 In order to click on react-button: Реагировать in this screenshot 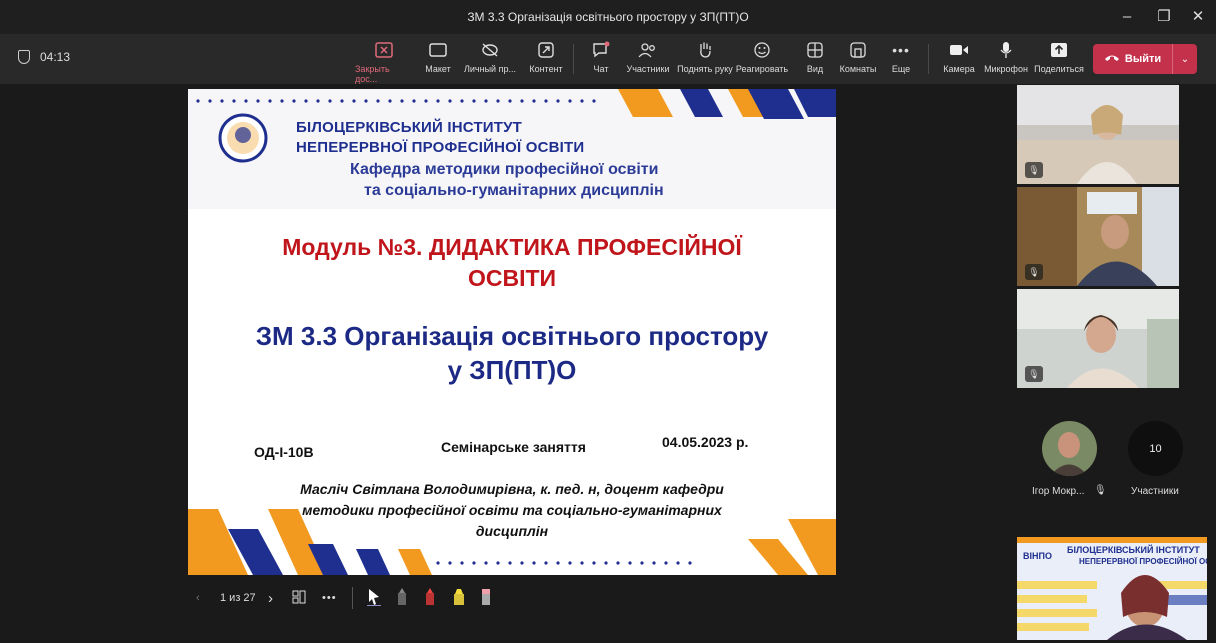, I will do `click(762, 56)`.